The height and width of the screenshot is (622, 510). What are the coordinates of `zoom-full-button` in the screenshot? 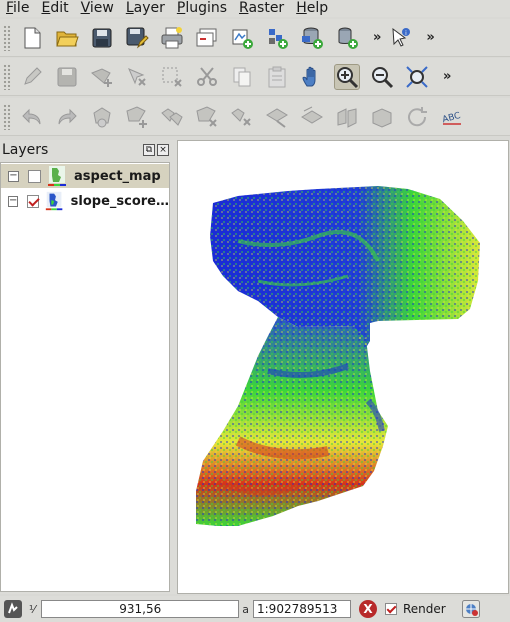 It's located at (417, 77).